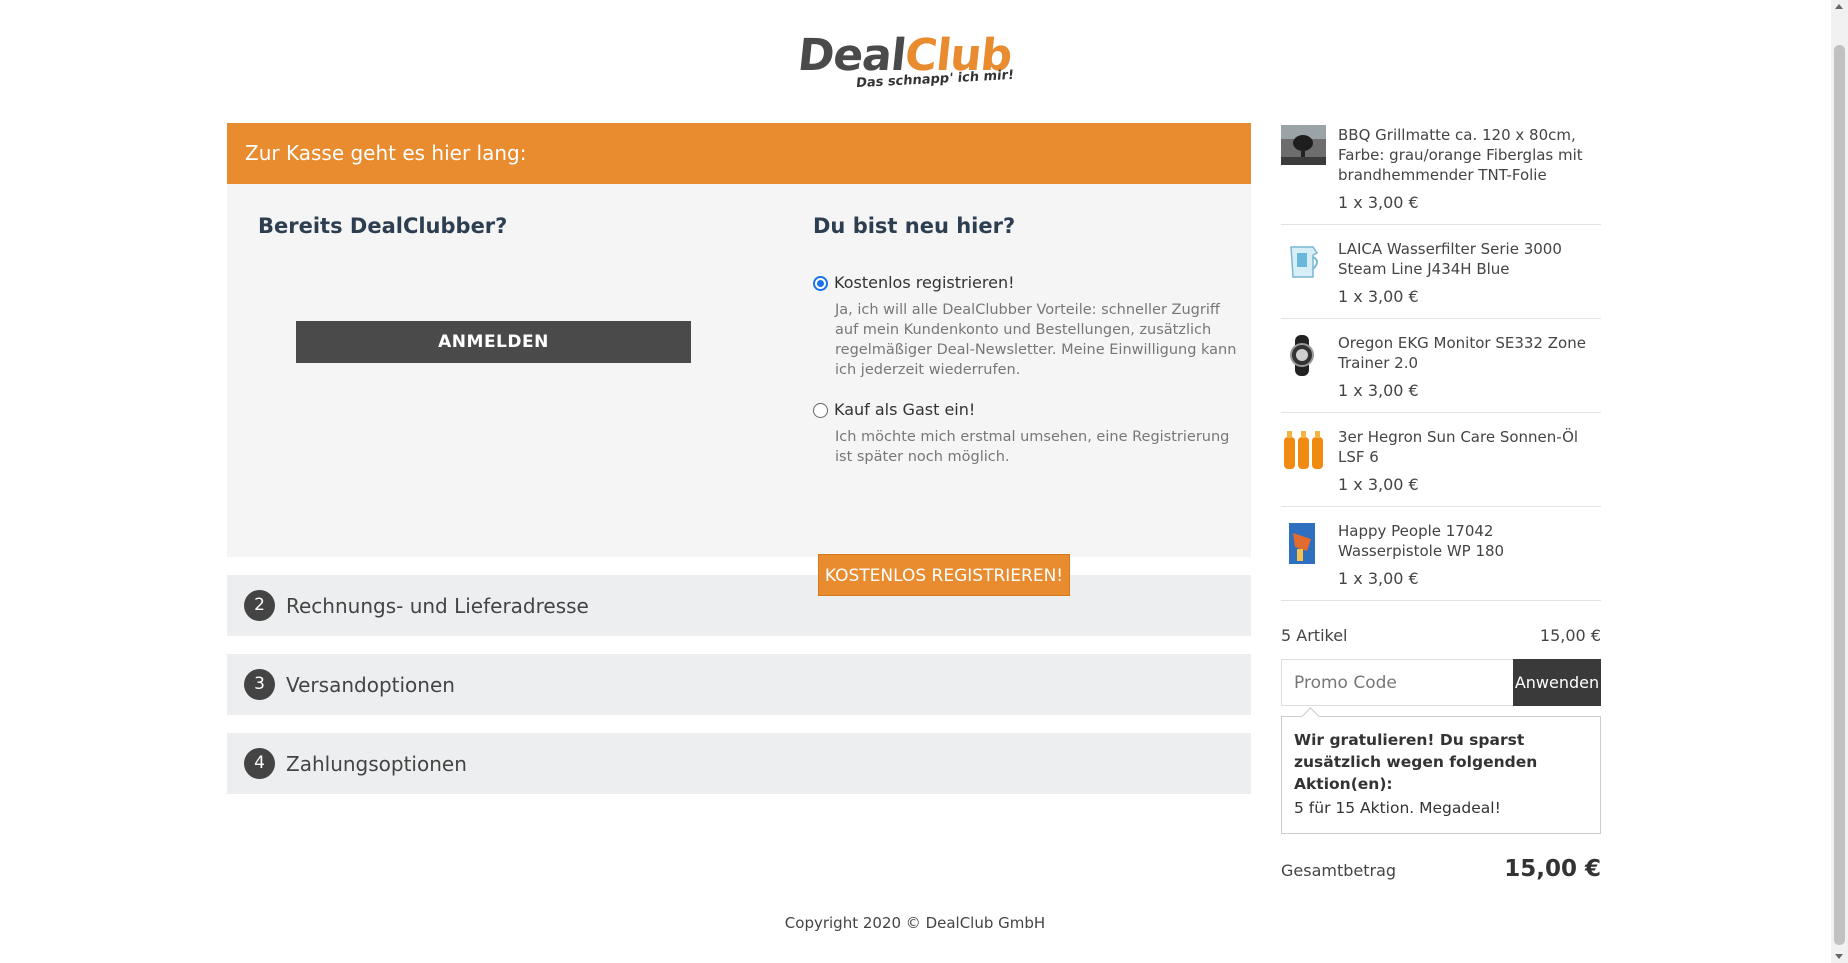 The image size is (1848, 963). What do you see at coordinates (1469, 541) in the screenshot?
I see `cart-item-name: Happy People 17042 Wasserpistole WP 180` at bounding box center [1469, 541].